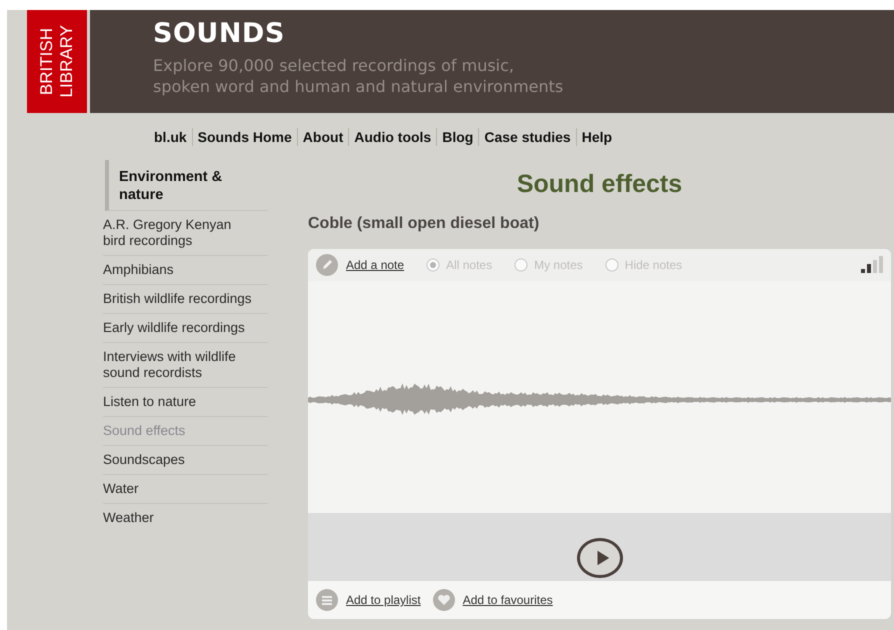 Image resolution: width=894 pixels, height=630 pixels. What do you see at coordinates (185, 328) in the screenshot?
I see `sidebar-item: Early wildlife recordings` at bounding box center [185, 328].